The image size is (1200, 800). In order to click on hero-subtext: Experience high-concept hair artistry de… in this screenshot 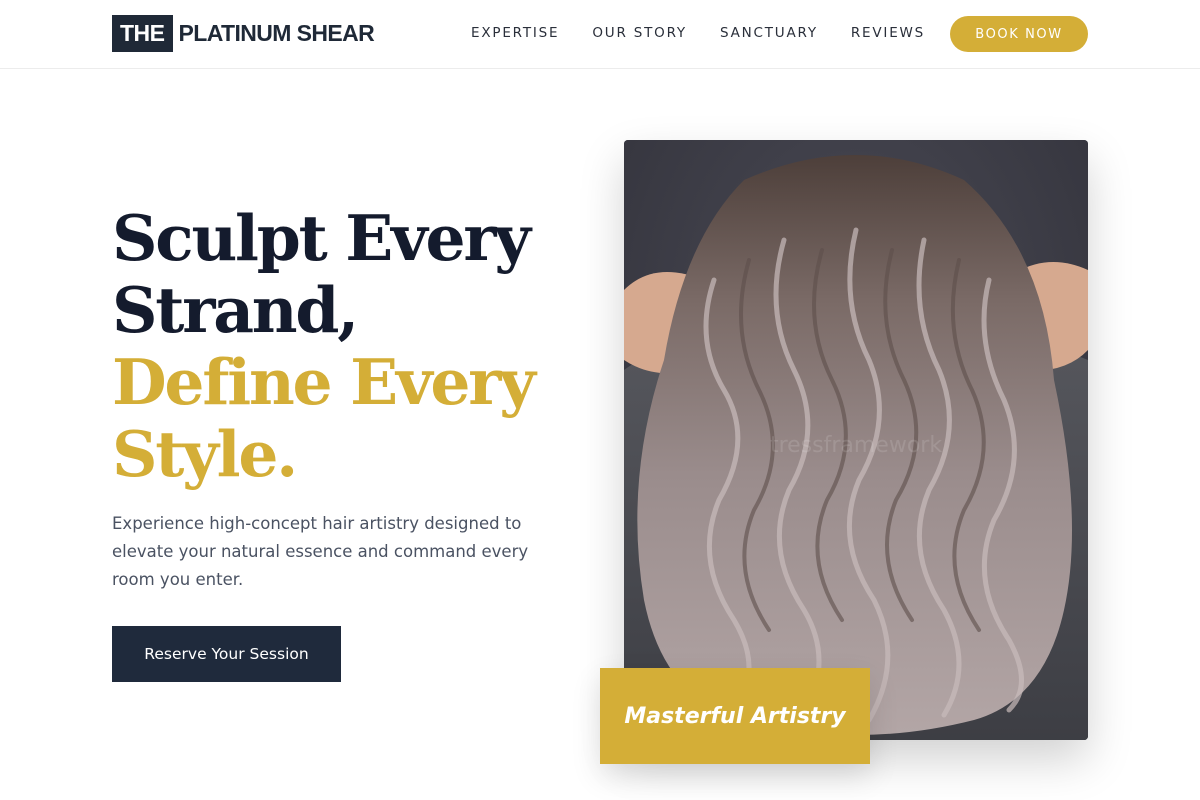, I will do `click(320, 551)`.